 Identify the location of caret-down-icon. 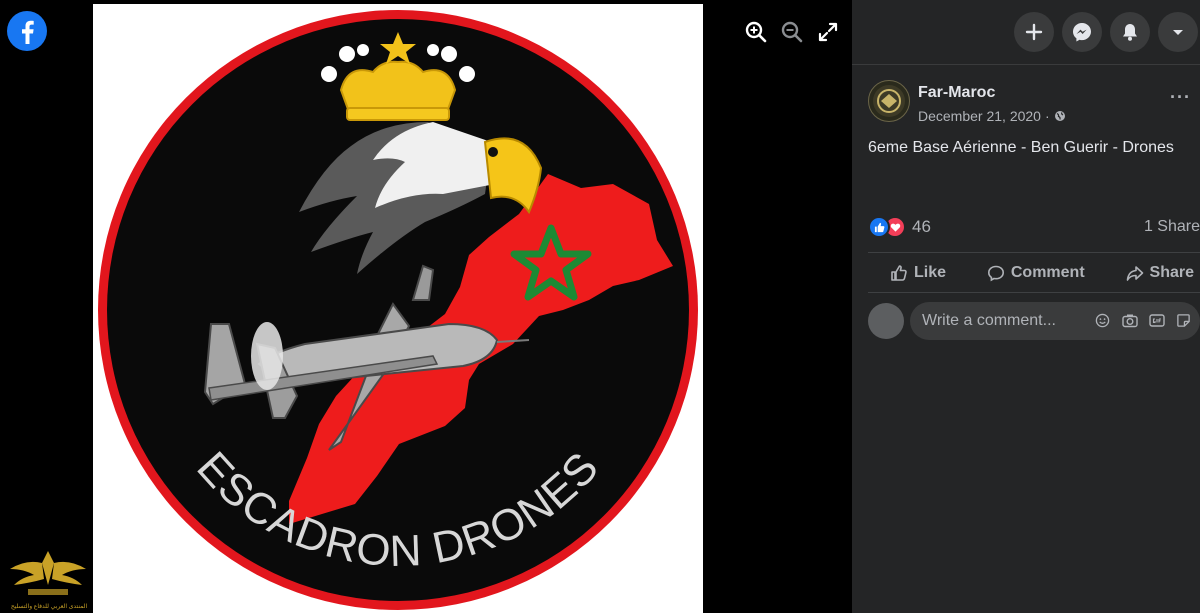
(1178, 32).